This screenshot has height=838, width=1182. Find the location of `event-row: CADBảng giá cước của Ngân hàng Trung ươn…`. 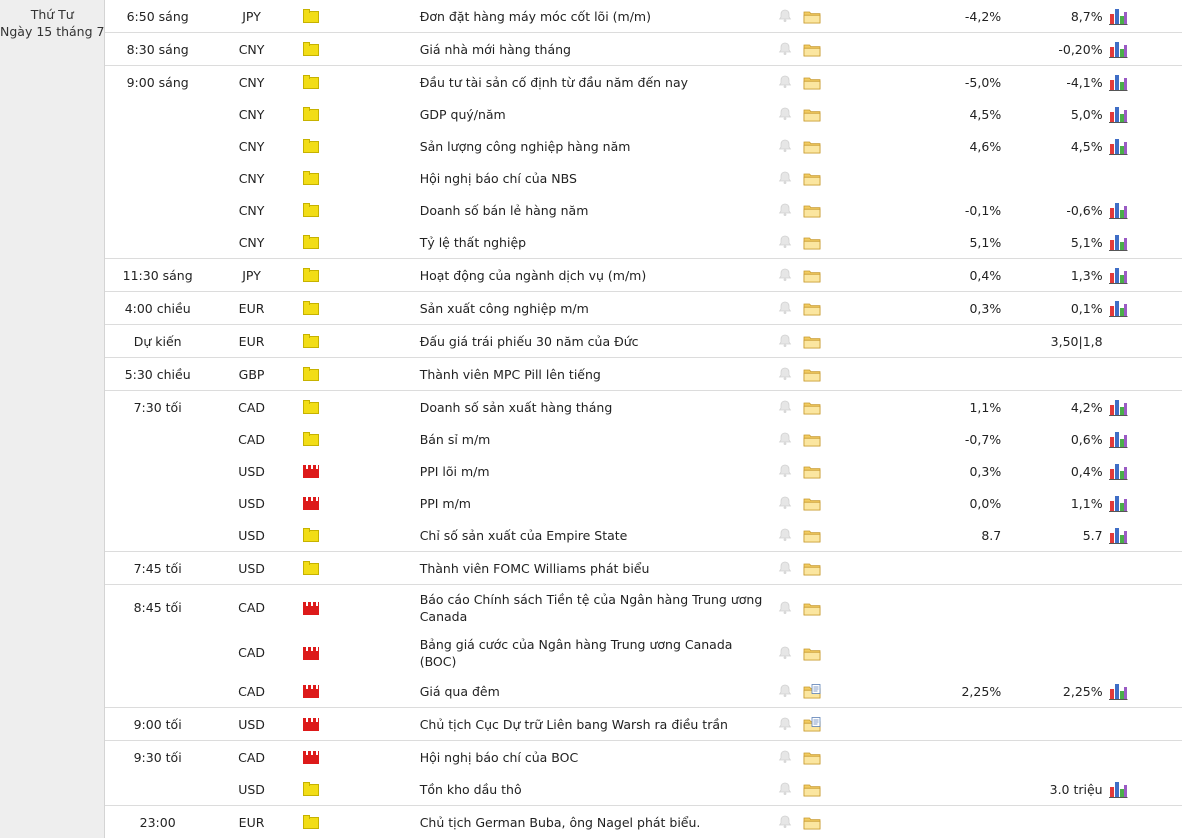

event-row: CADBảng giá cước của Ngân hàng Trung ươn… is located at coordinates (591, 652).